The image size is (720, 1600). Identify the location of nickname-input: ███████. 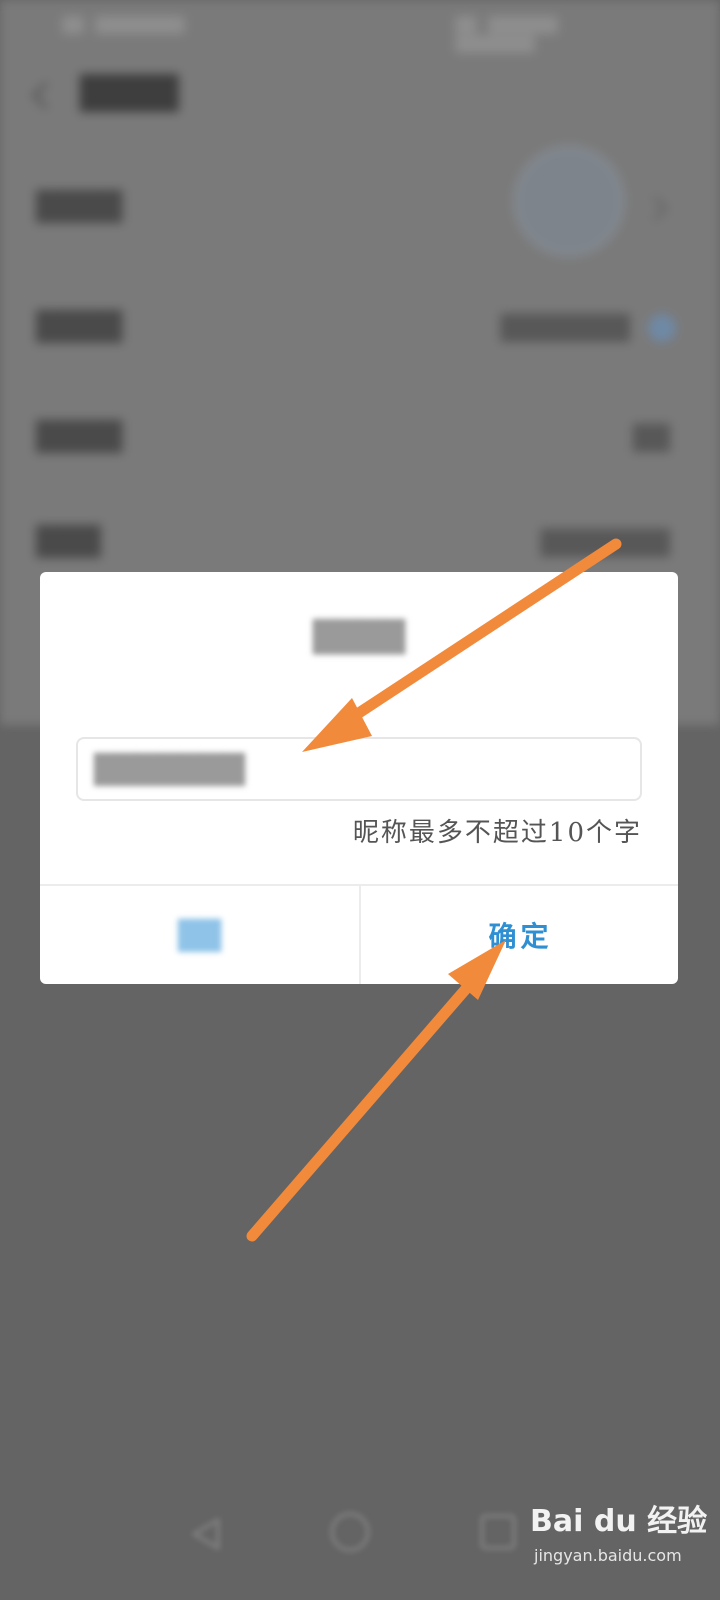
(359, 769).